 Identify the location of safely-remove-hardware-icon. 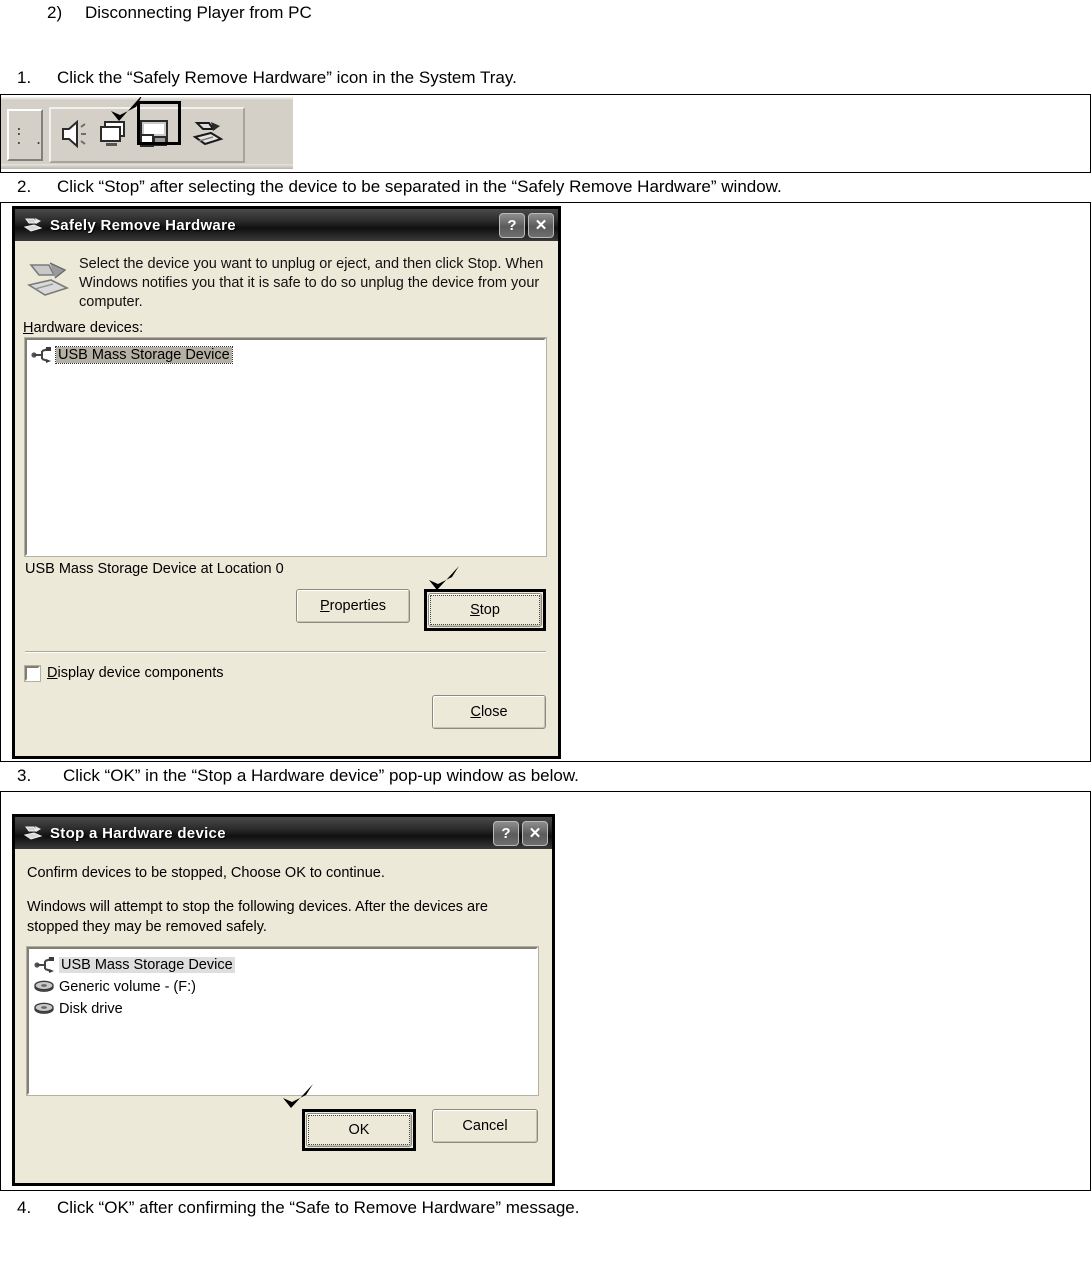
(208, 134).